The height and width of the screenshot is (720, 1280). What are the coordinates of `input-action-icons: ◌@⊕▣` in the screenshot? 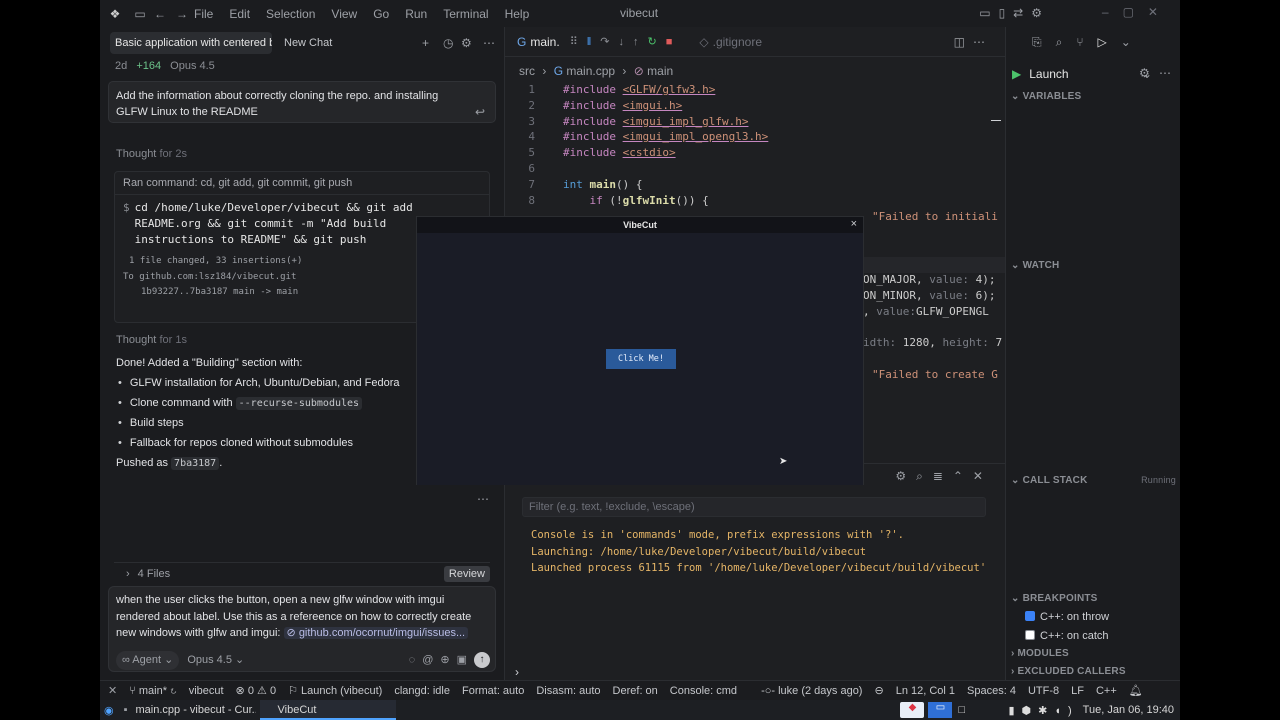 It's located at (441, 660).